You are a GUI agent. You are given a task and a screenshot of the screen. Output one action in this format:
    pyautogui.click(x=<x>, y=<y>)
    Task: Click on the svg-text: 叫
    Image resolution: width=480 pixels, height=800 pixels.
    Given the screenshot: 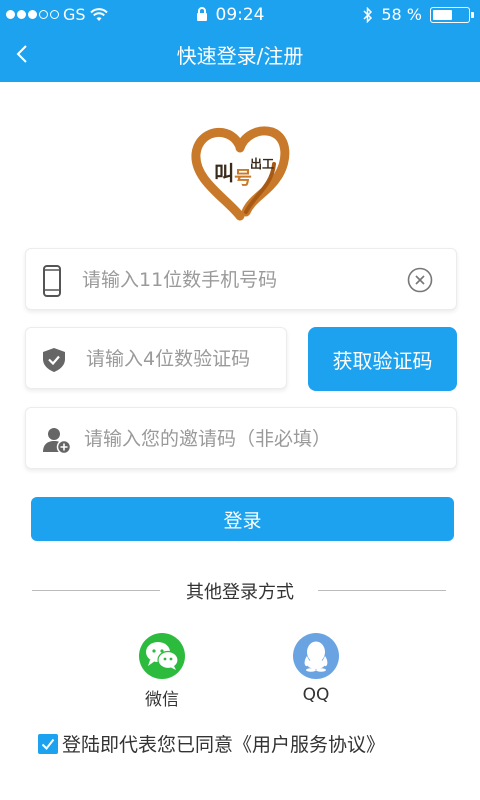 What is the action you would take?
    pyautogui.click(x=224, y=173)
    